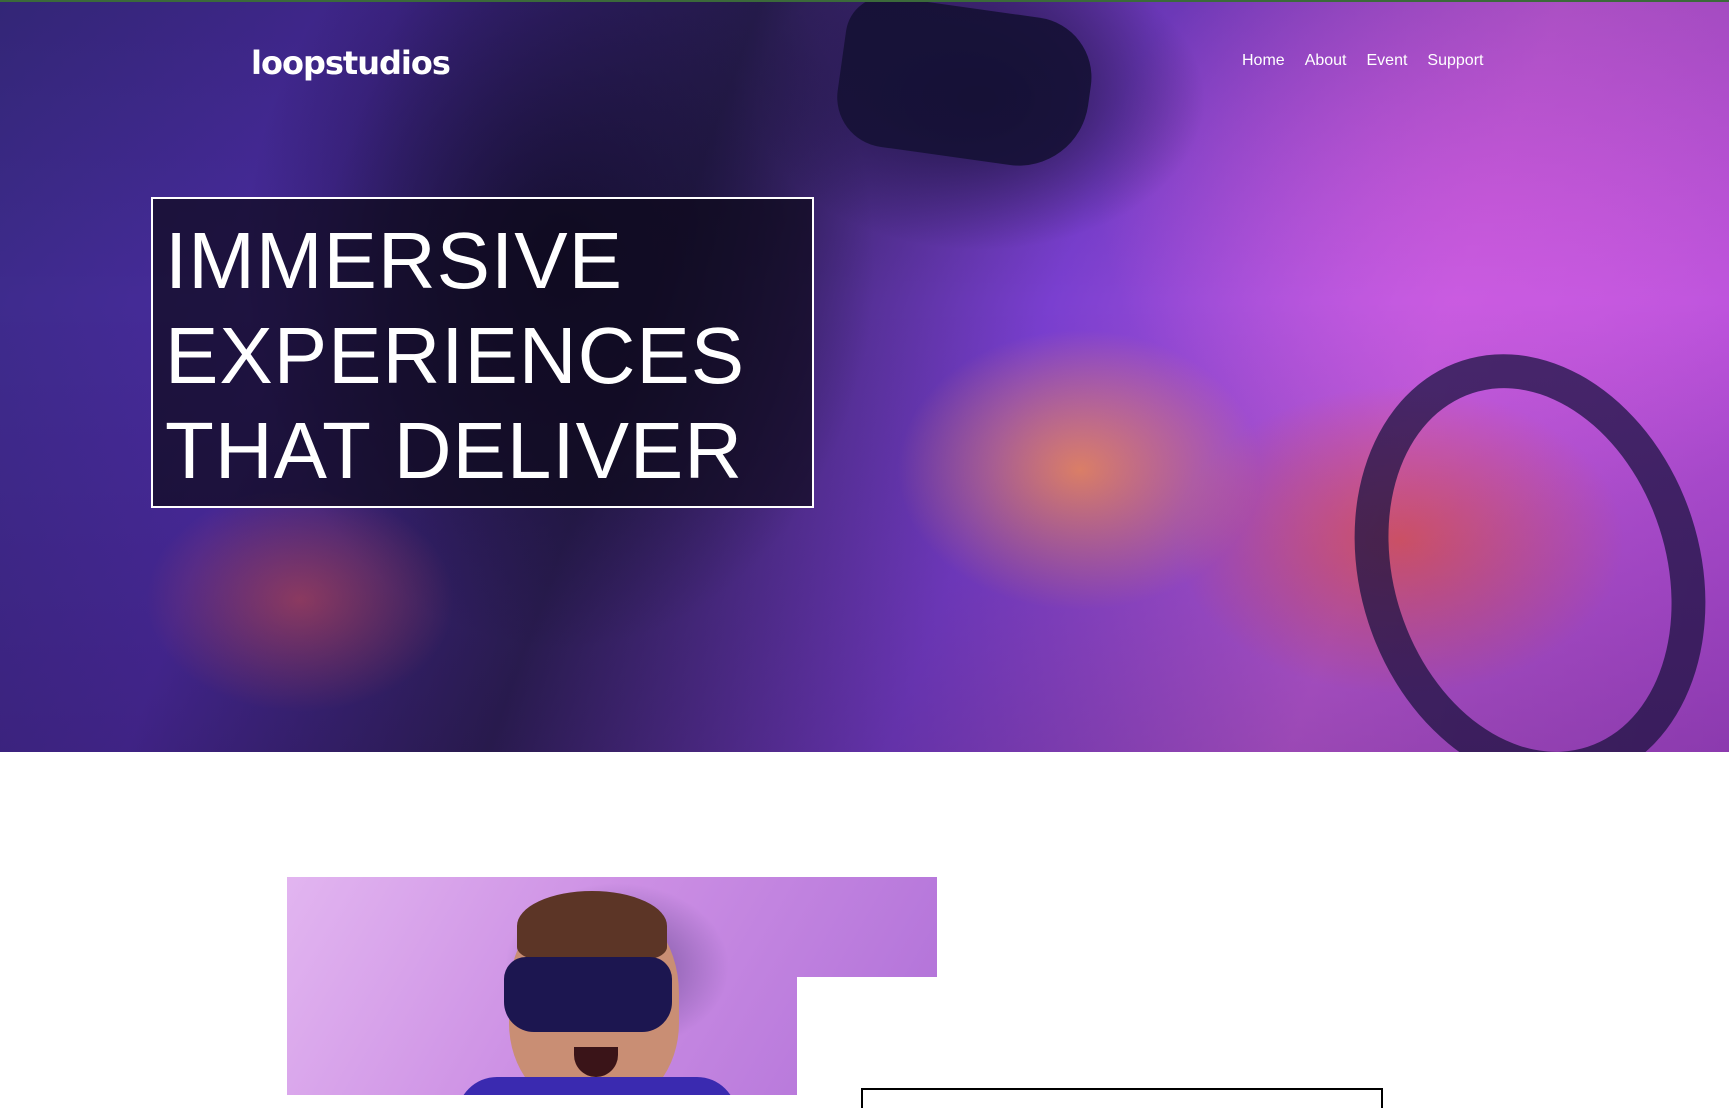 This screenshot has height=1108, width=1729. Describe the element at coordinates (867, 1036) in the screenshot. I see `image-corner-cutout` at that location.